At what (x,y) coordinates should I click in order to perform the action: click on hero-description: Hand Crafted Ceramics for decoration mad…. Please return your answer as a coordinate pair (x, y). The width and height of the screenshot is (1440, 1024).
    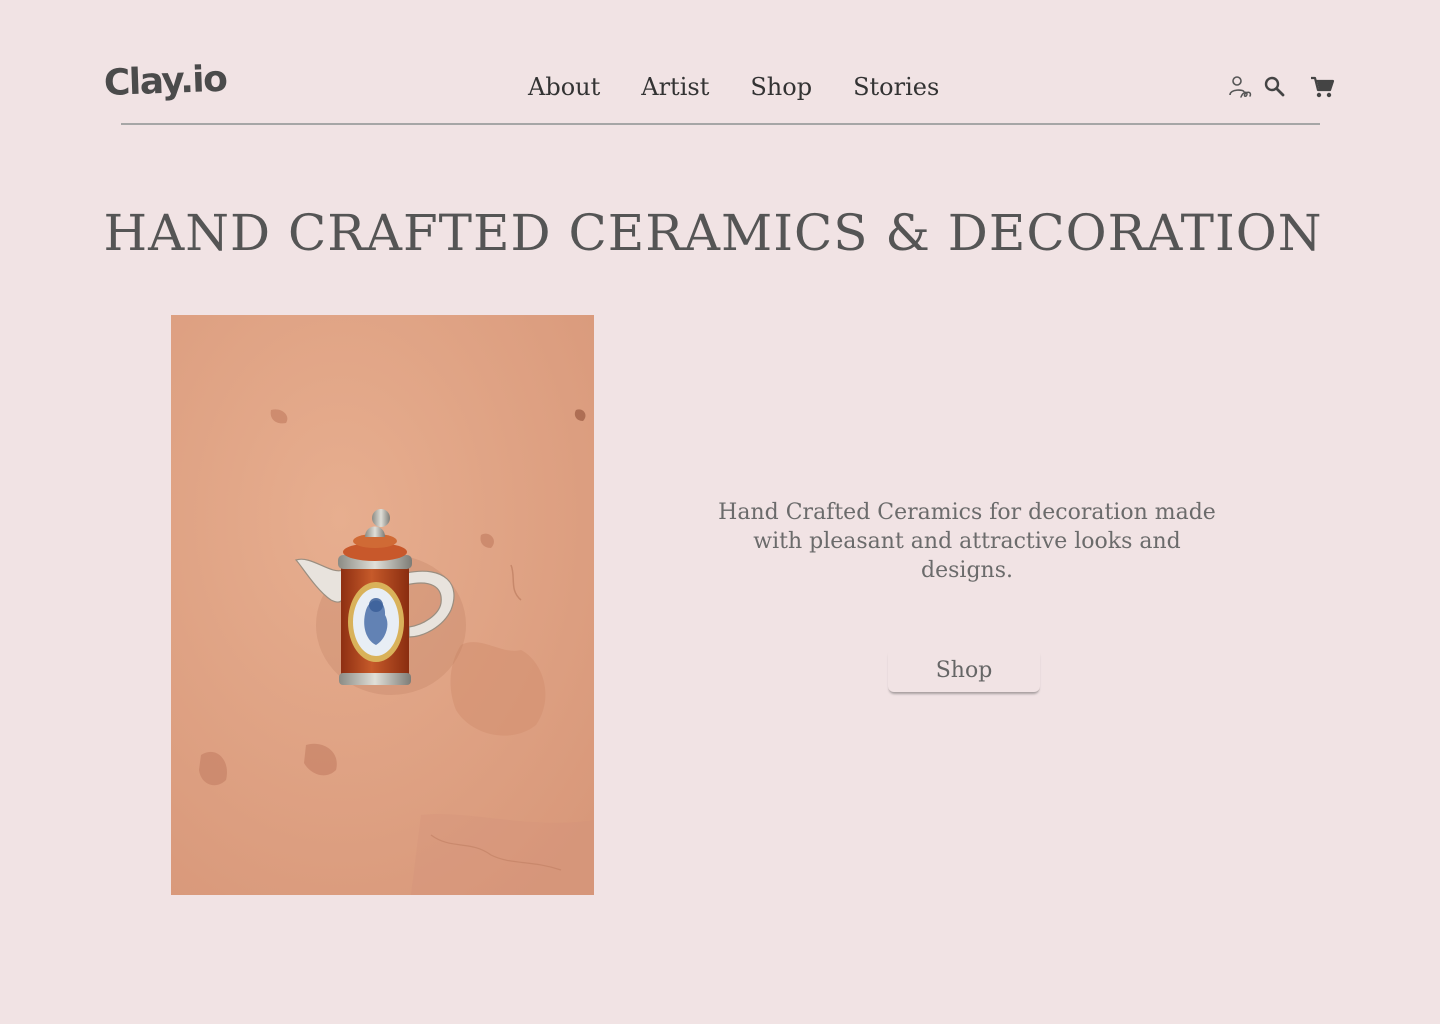
    Looking at the image, I should click on (967, 541).